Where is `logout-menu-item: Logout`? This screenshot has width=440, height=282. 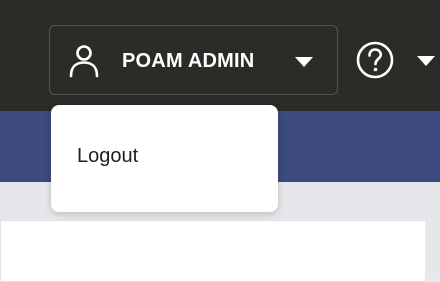
logout-menu-item: Logout is located at coordinates (107, 156).